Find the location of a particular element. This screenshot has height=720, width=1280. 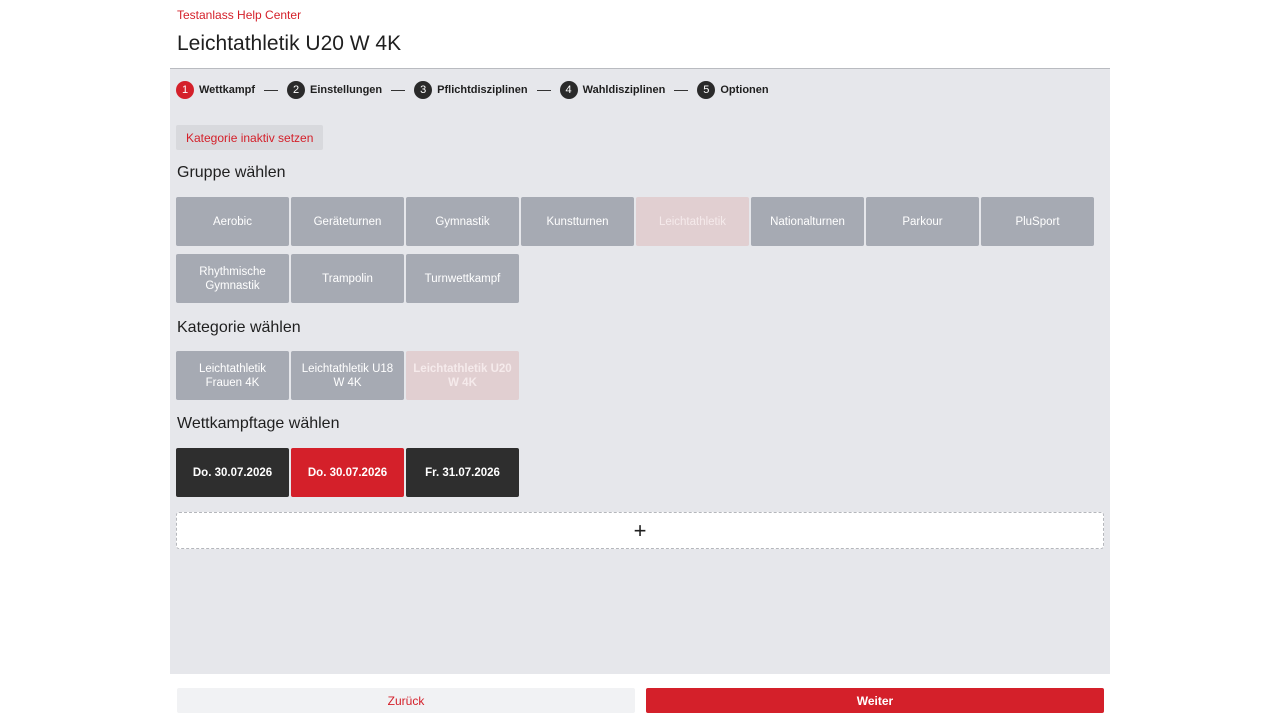

day-tile-selected: Do. 30.07.2026 is located at coordinates (347, 472).